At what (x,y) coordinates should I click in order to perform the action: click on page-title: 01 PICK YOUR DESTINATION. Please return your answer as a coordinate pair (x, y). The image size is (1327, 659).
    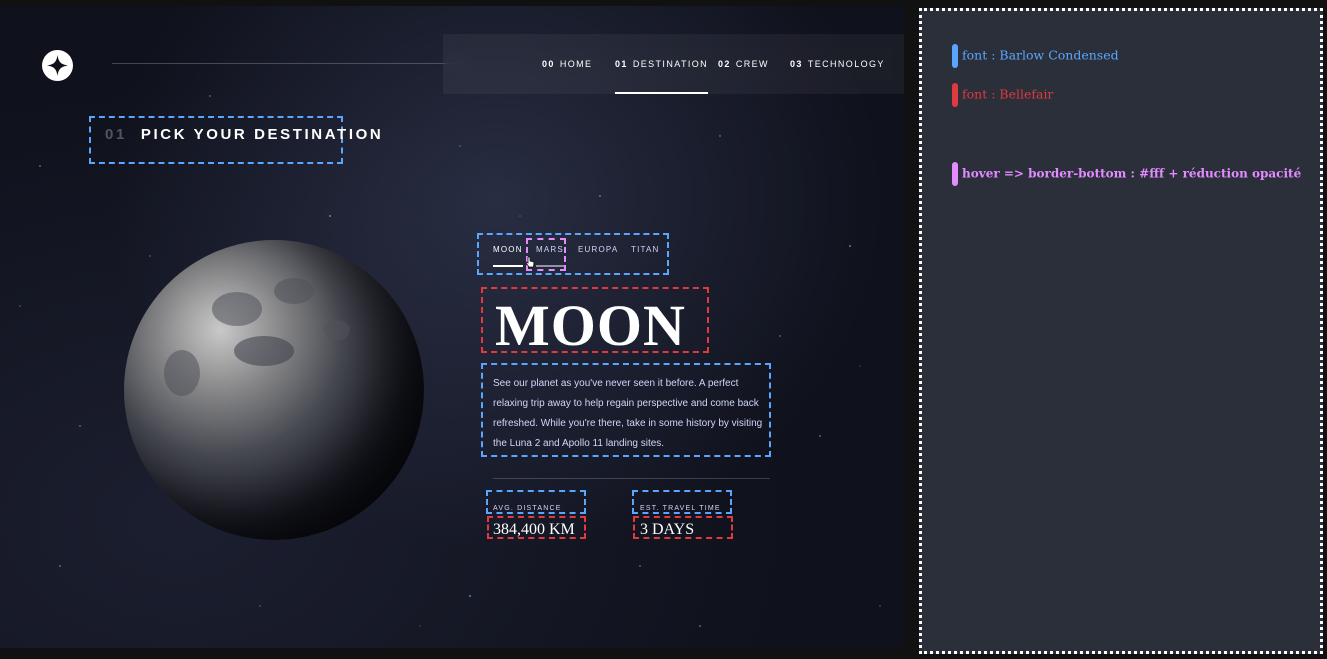
    Looking at the image, I should click on (244, 134).